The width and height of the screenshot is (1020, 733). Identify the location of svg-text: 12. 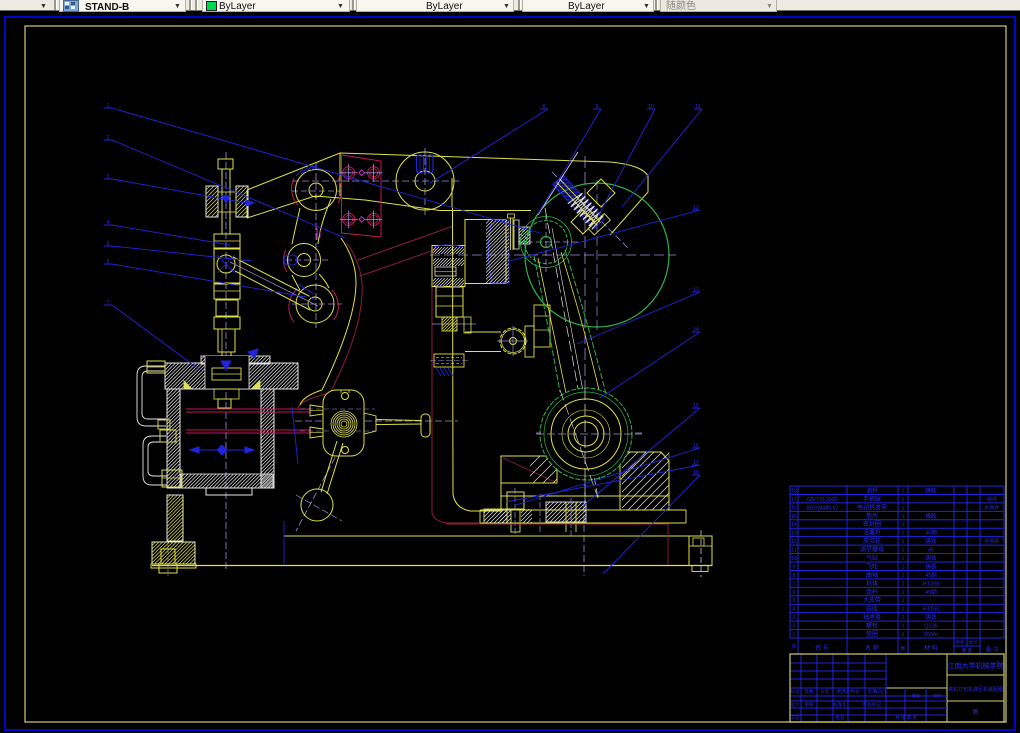
(794, 542).